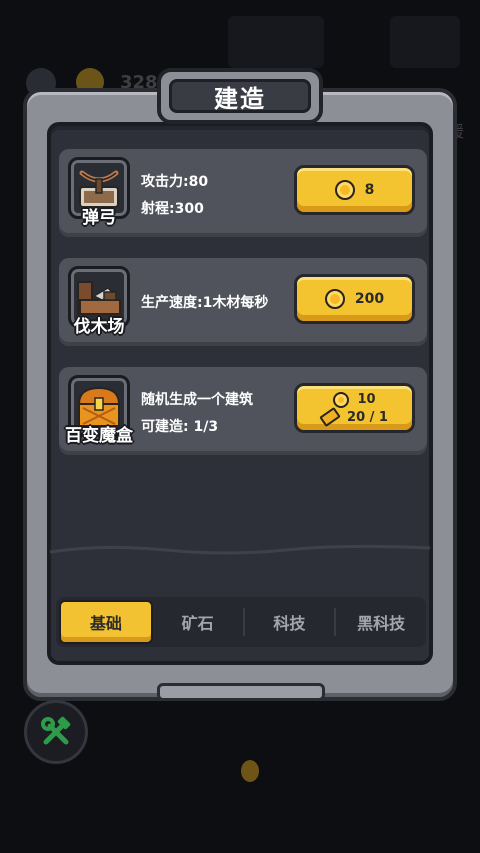 The height and width of the screenshot is (853, 480). I want to click on panel-bottom-bar, so click(241, 692).